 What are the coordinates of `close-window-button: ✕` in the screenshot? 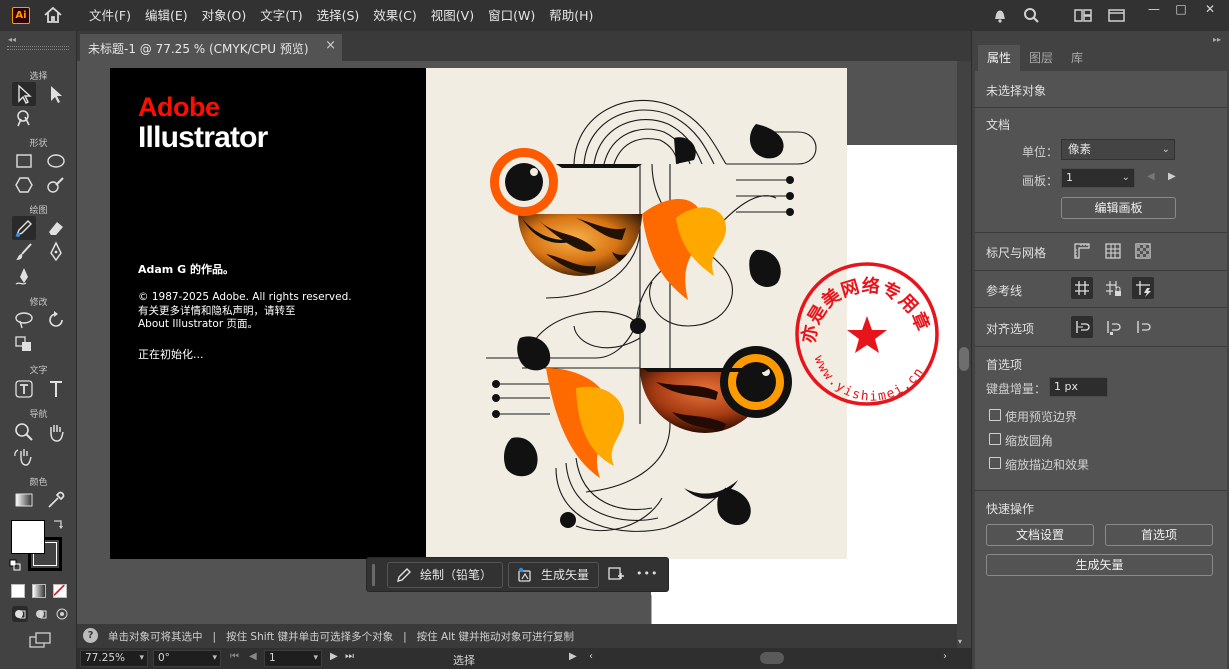 It's located at (1210, 10).